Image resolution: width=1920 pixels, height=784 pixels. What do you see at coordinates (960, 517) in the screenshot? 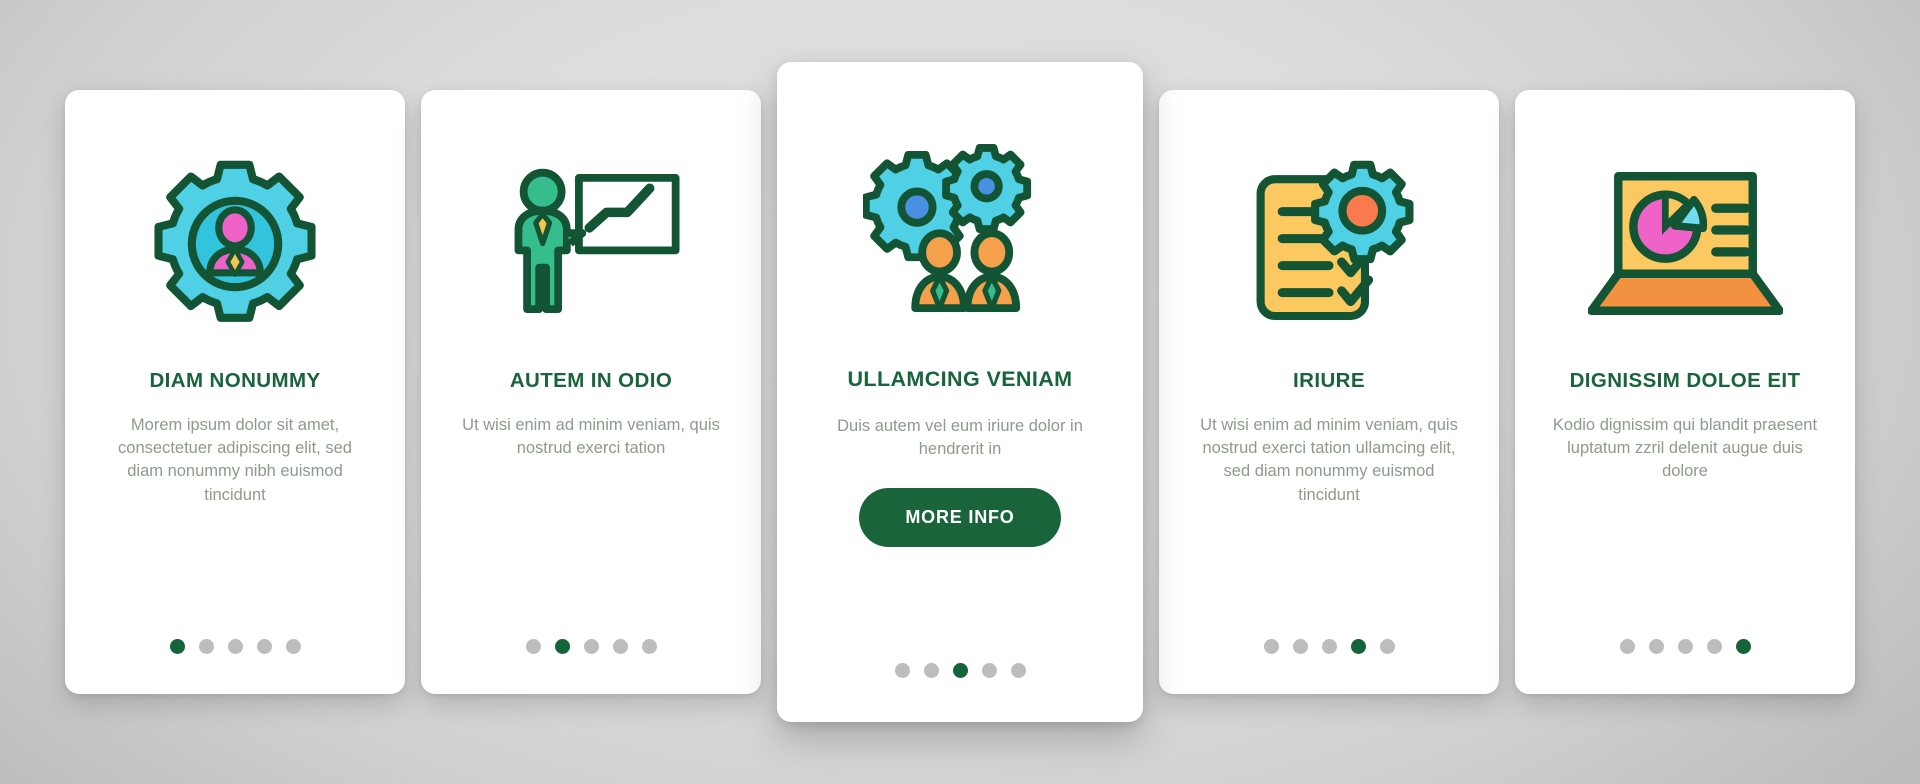
I see `more-info-button: MORE INFO` at bounding box center [960, 517].